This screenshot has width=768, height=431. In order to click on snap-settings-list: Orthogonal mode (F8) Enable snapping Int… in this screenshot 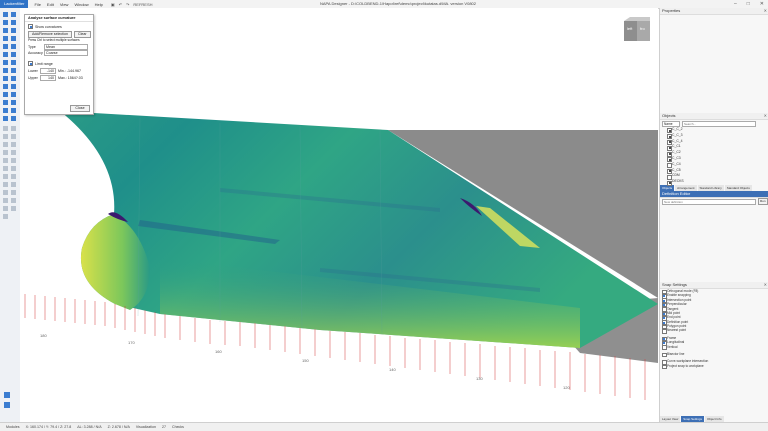, I will do `click(714, 329)`.